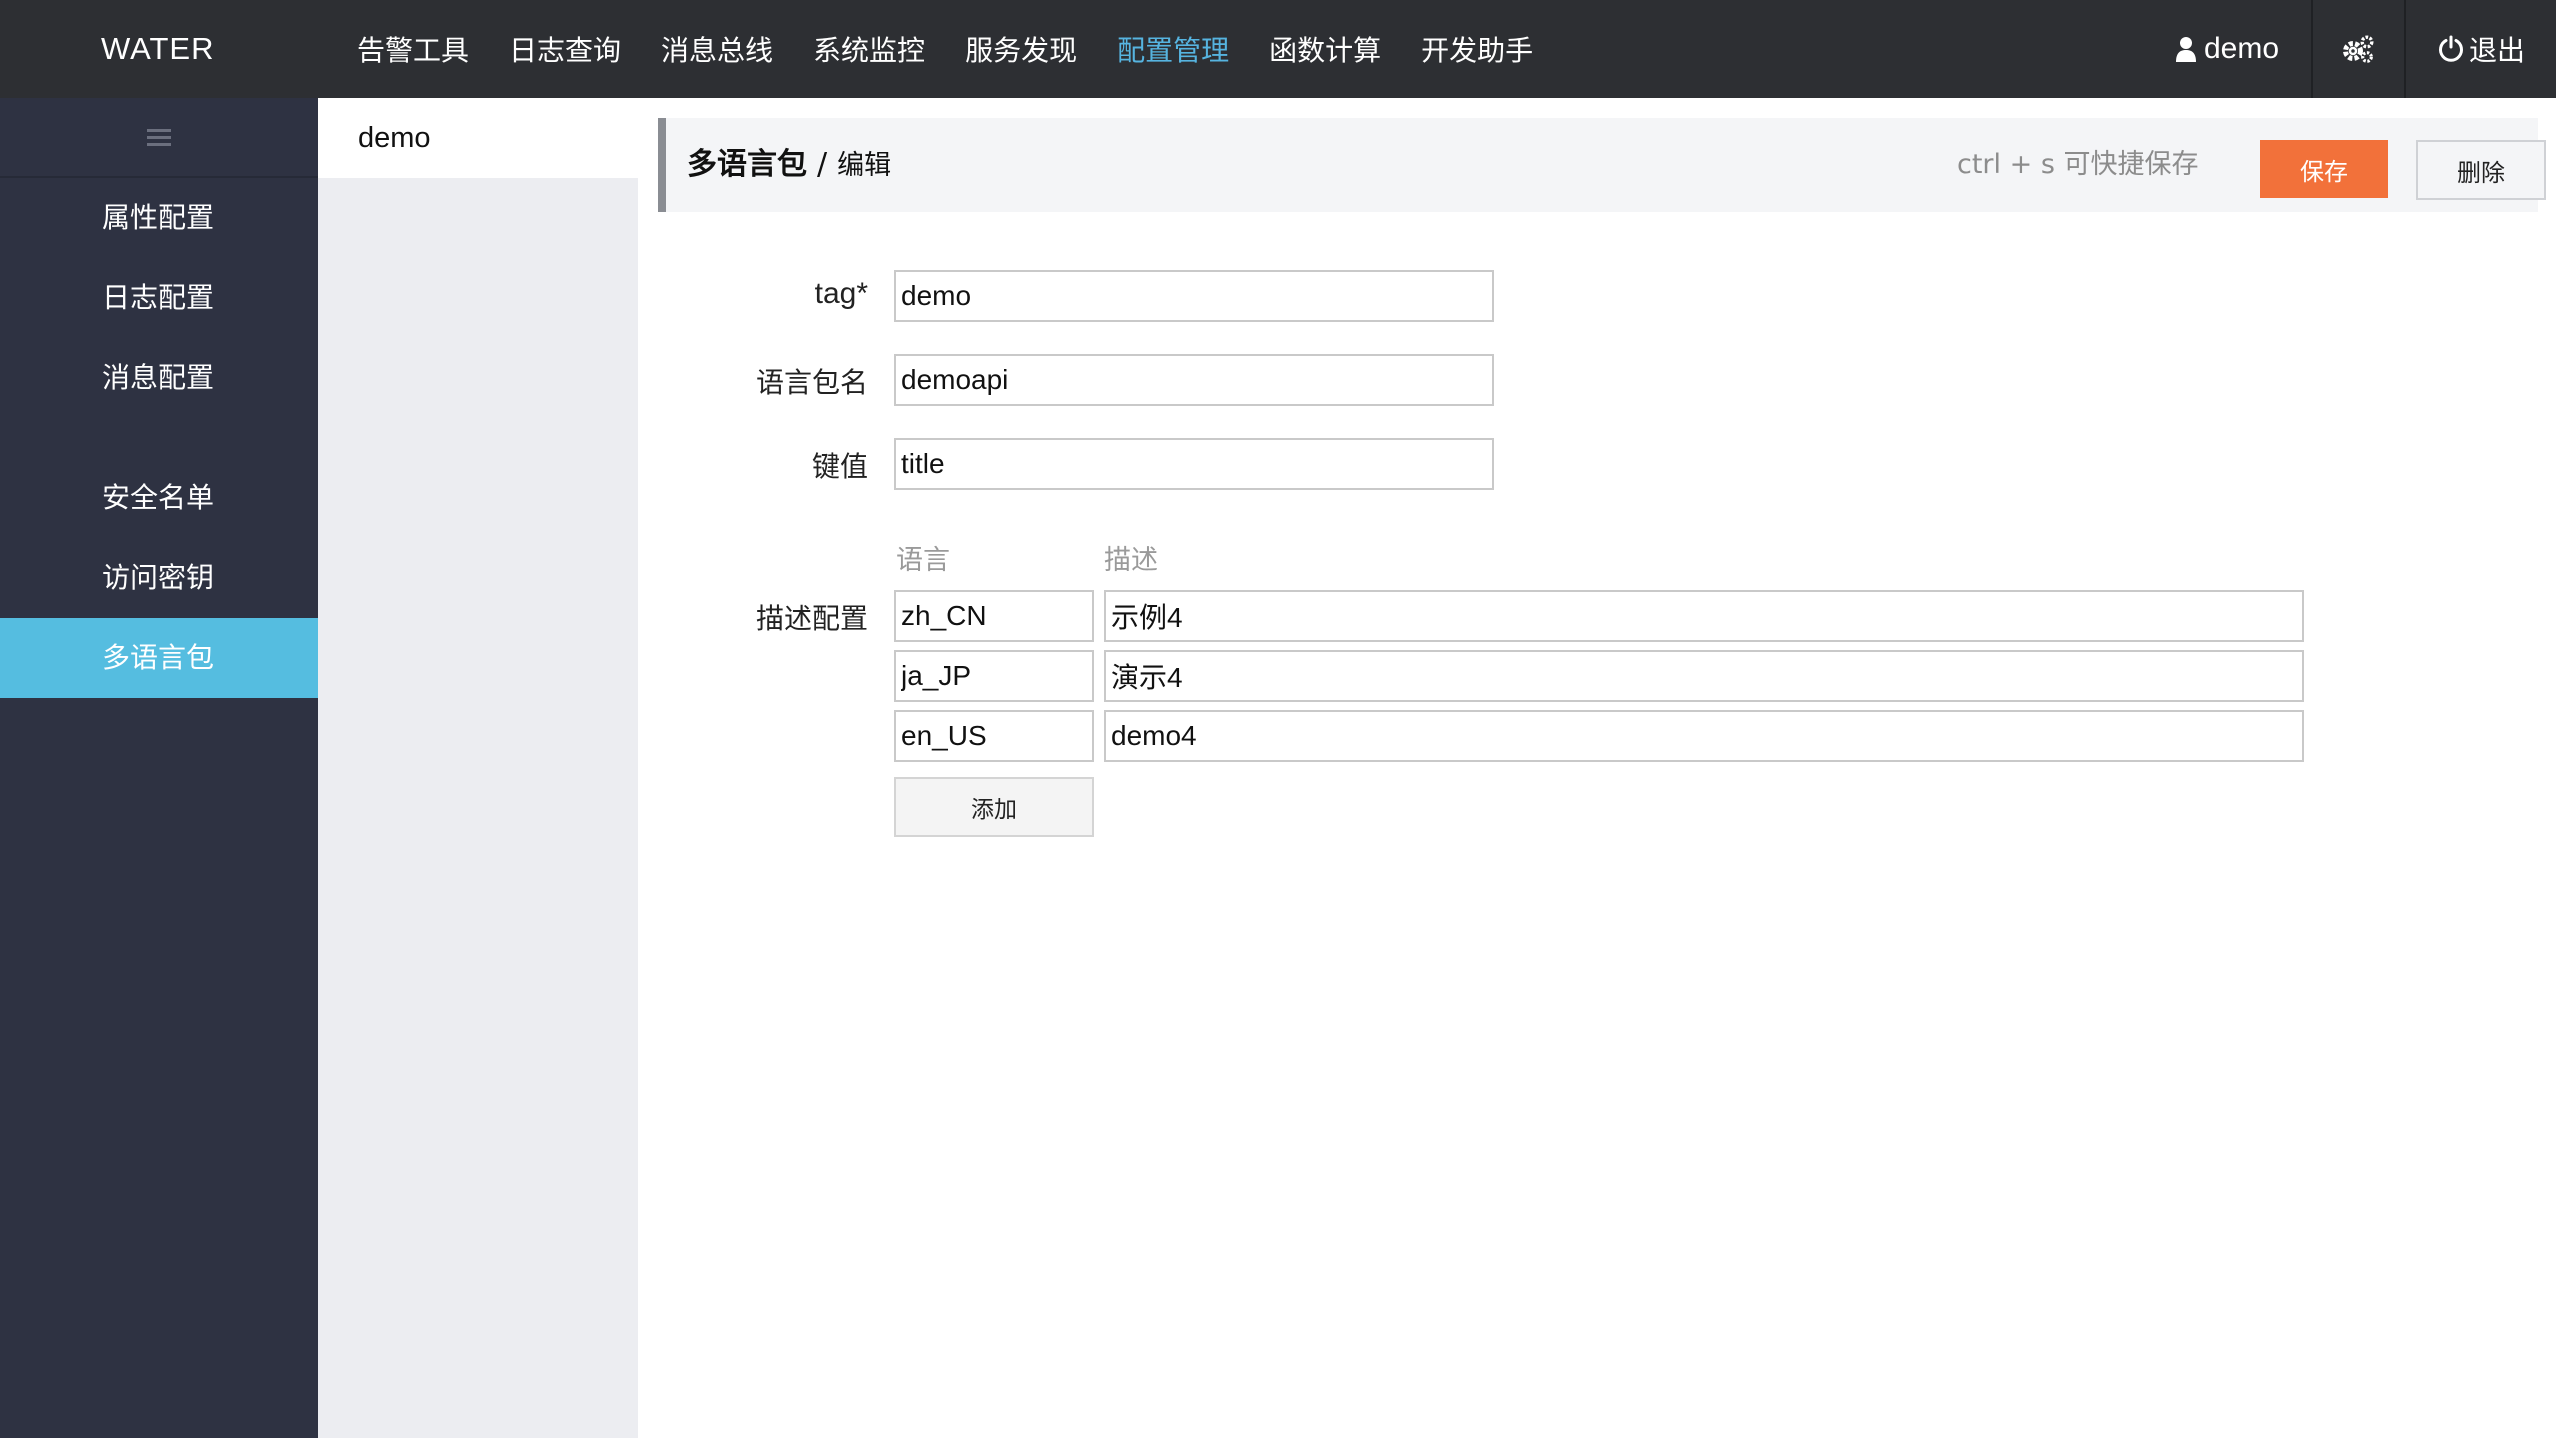 The height and width of the screenshot is (1438, 2556). I want to click on sidebar-toggle-button, so click(159, 138).